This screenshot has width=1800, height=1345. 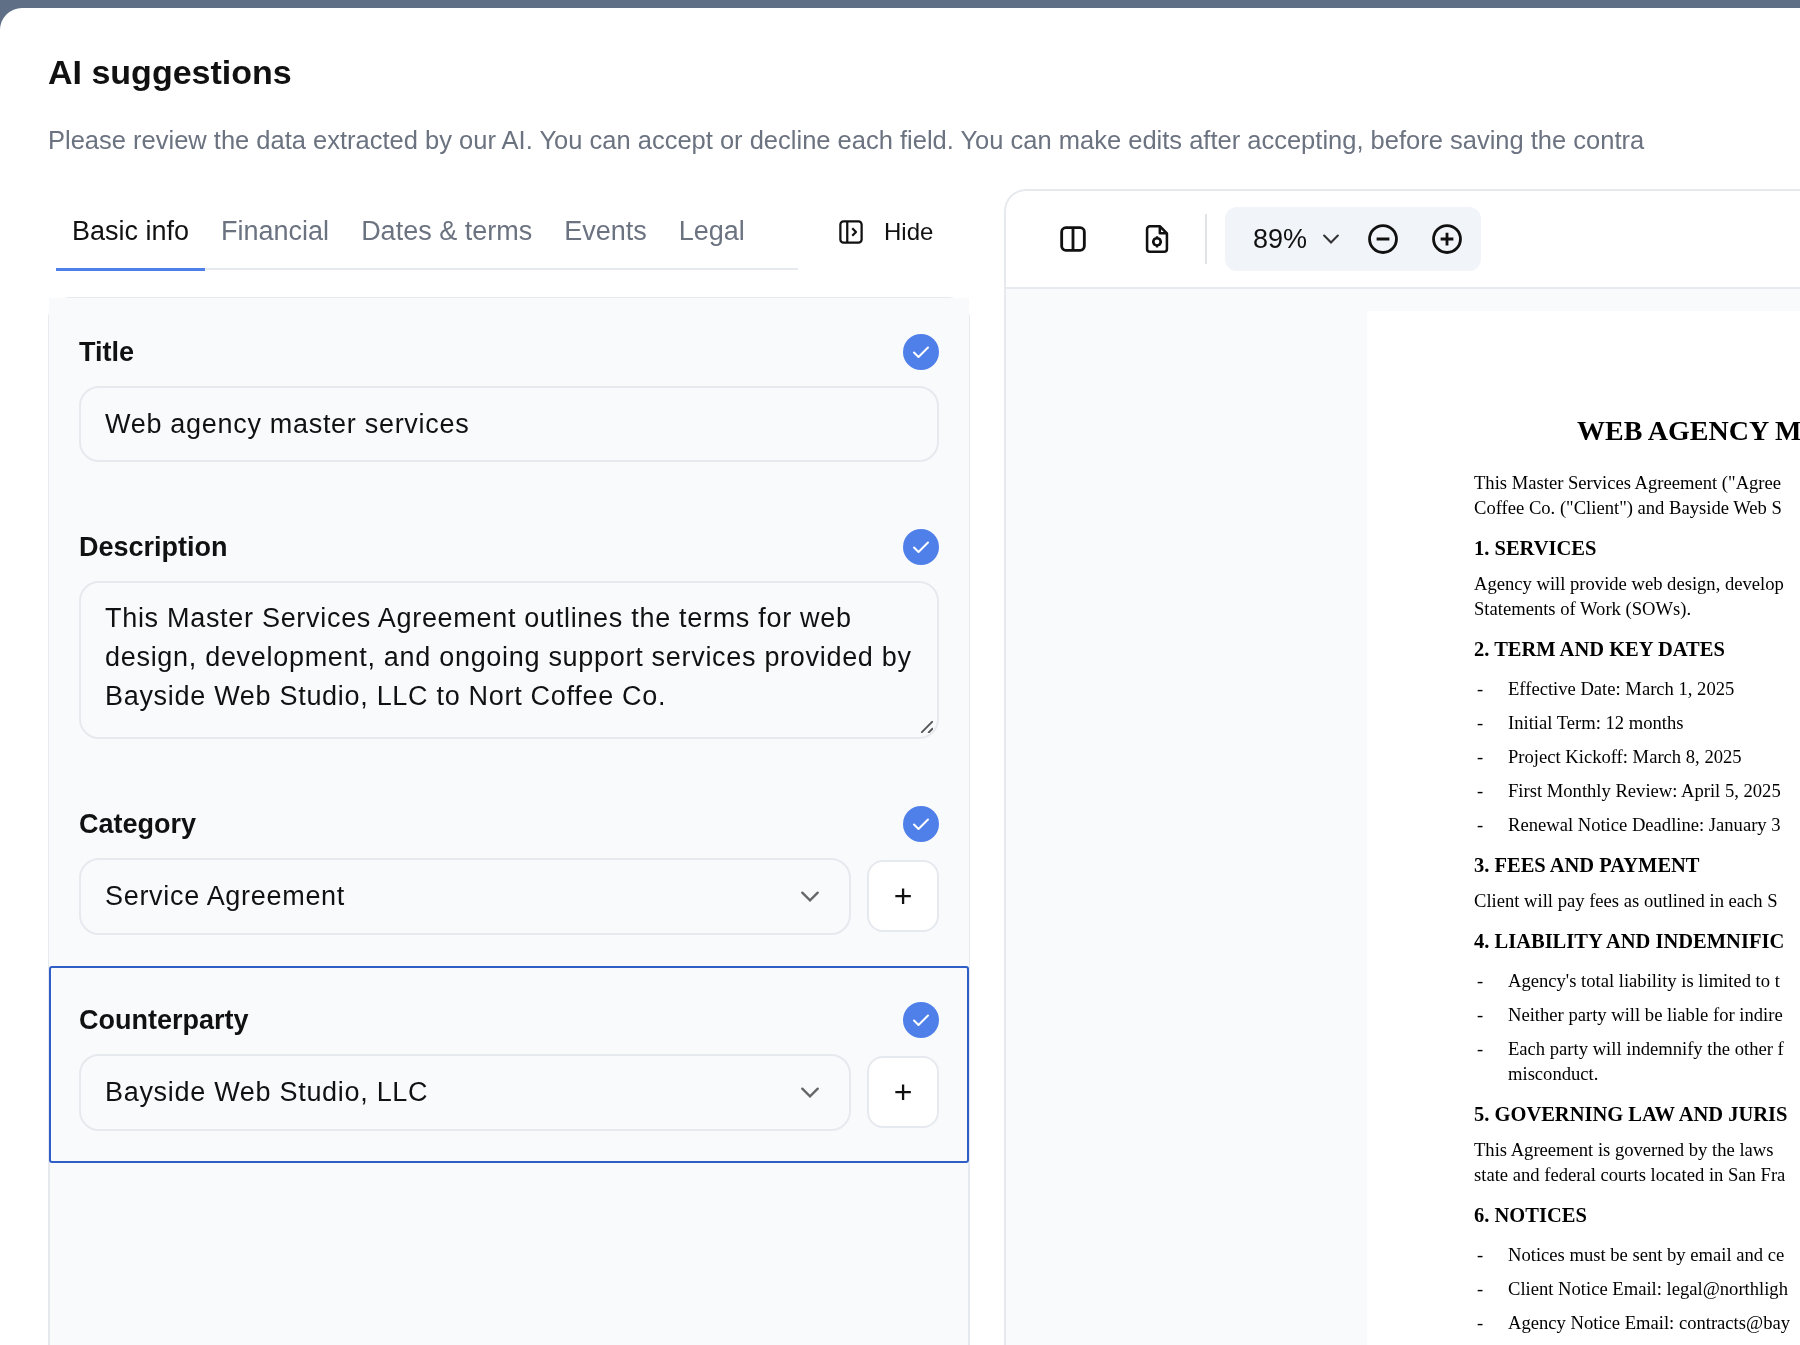 What do you see at coordinates (1628, 508) in the screenshot?
I see `paragraph-line: Coffee Co. ("Client") and Bayside Web S` at bounding box center [1628, 508].